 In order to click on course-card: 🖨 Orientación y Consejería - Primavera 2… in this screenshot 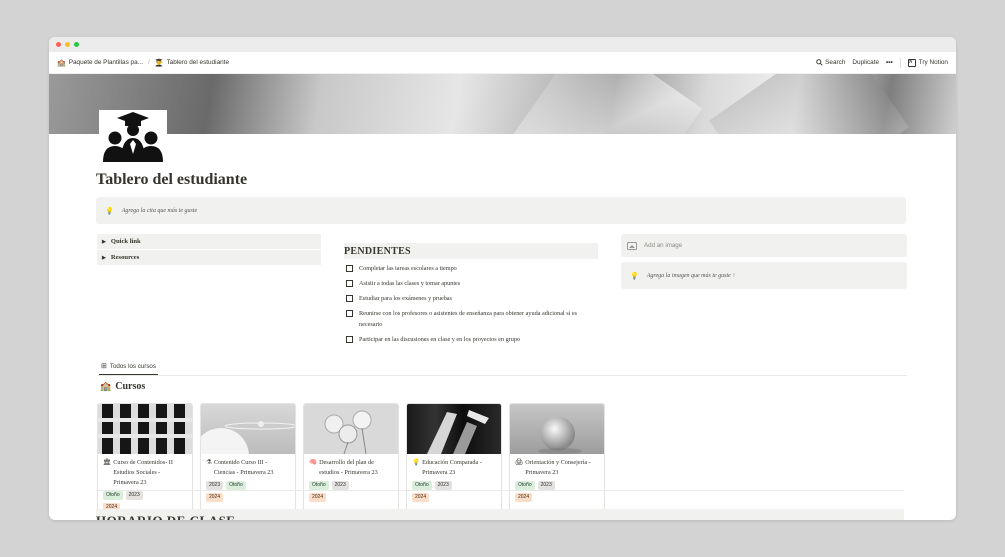, I will do `click(557, 461)`.